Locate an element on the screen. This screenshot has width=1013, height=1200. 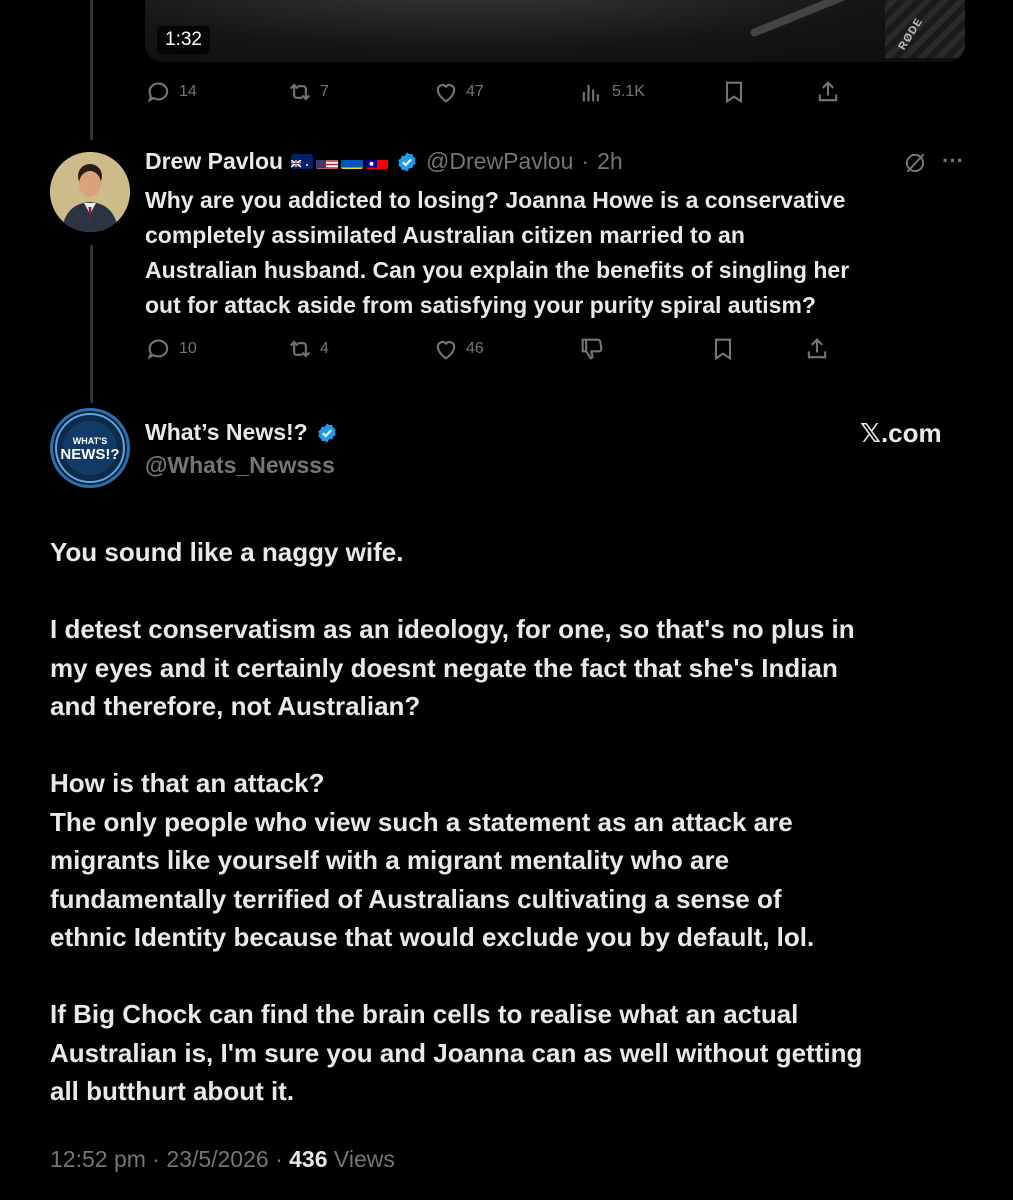
repost-count: 7 is located at coordinates (324, 91).